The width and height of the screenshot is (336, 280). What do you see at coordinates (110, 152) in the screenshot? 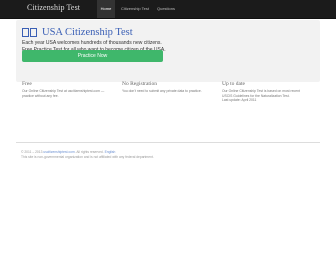
I see `language-link: English` at bounding box center [110, 152].